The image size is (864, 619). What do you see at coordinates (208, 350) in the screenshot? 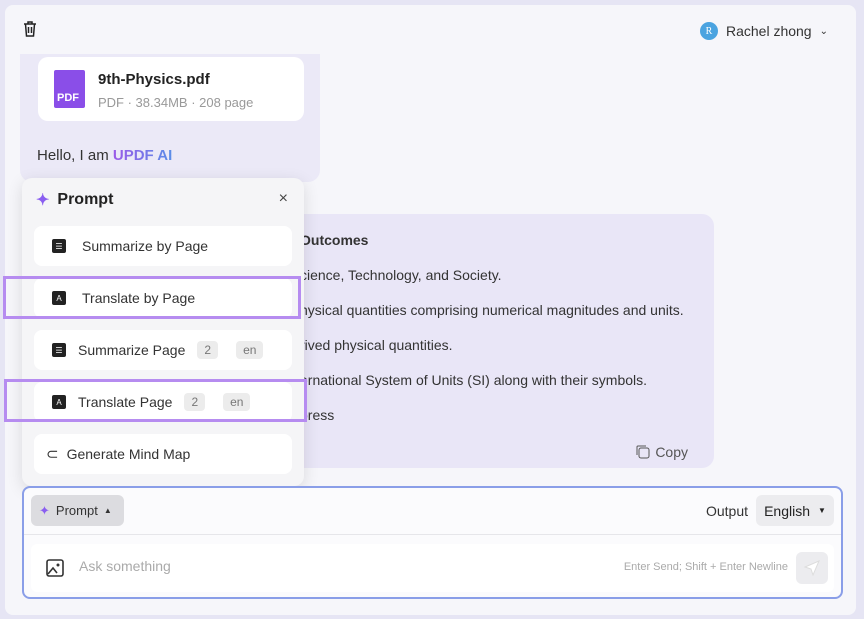
I see `page-number-badge: 2` at bounding box center [208, 350].